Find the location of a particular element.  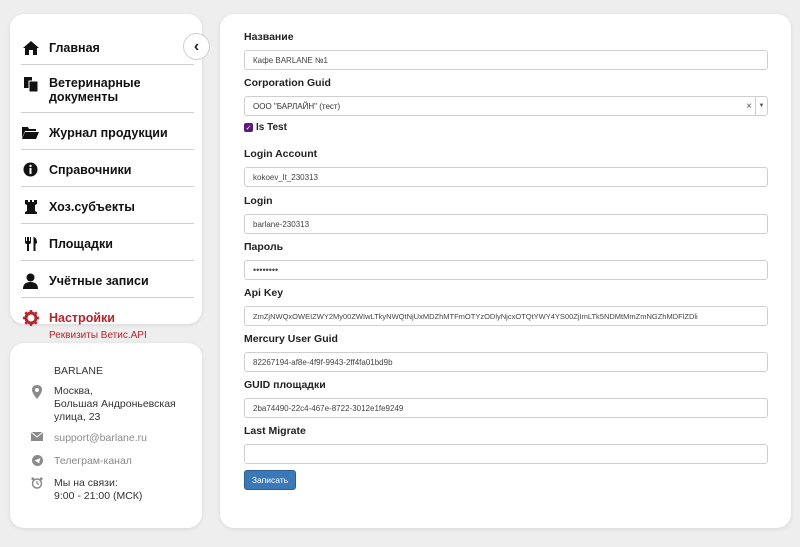

telegram-icon is located at coordinates (37, 461).